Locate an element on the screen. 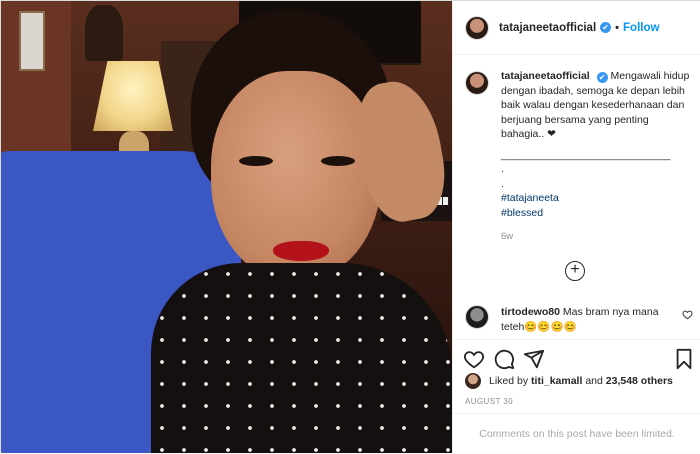 This screenshot has width=700, height=454. photo-lips is located at coordinates (301, 251).